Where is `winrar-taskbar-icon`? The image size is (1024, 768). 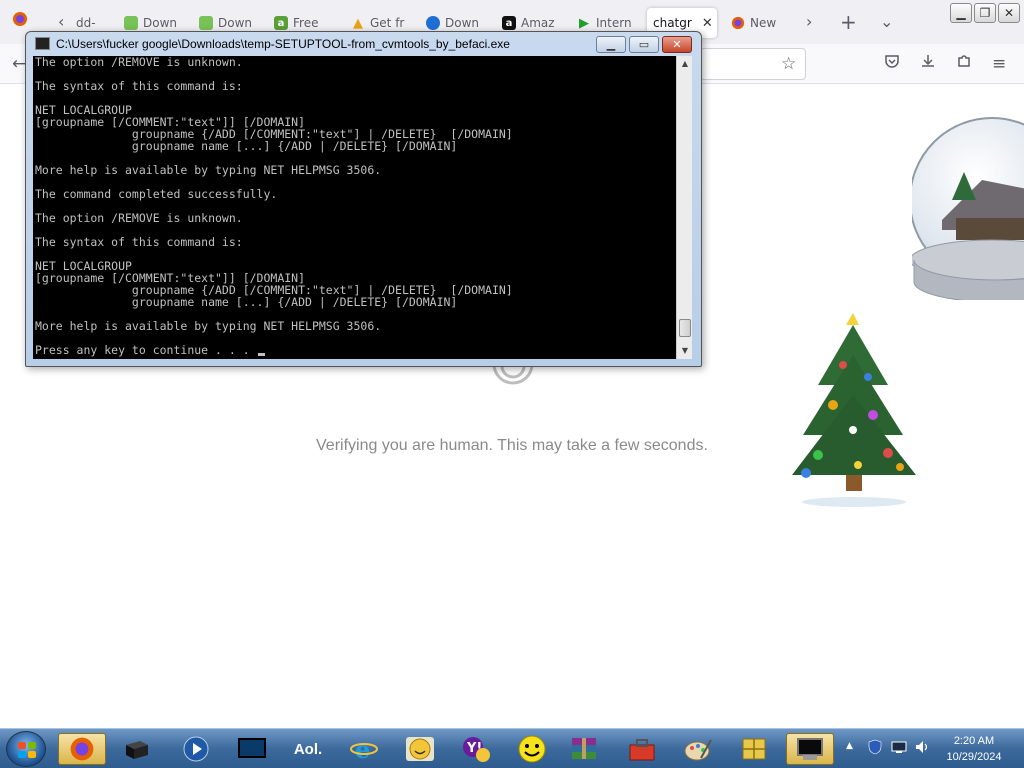 winrar-taskbar-icon is located at coordinates (584, 749).